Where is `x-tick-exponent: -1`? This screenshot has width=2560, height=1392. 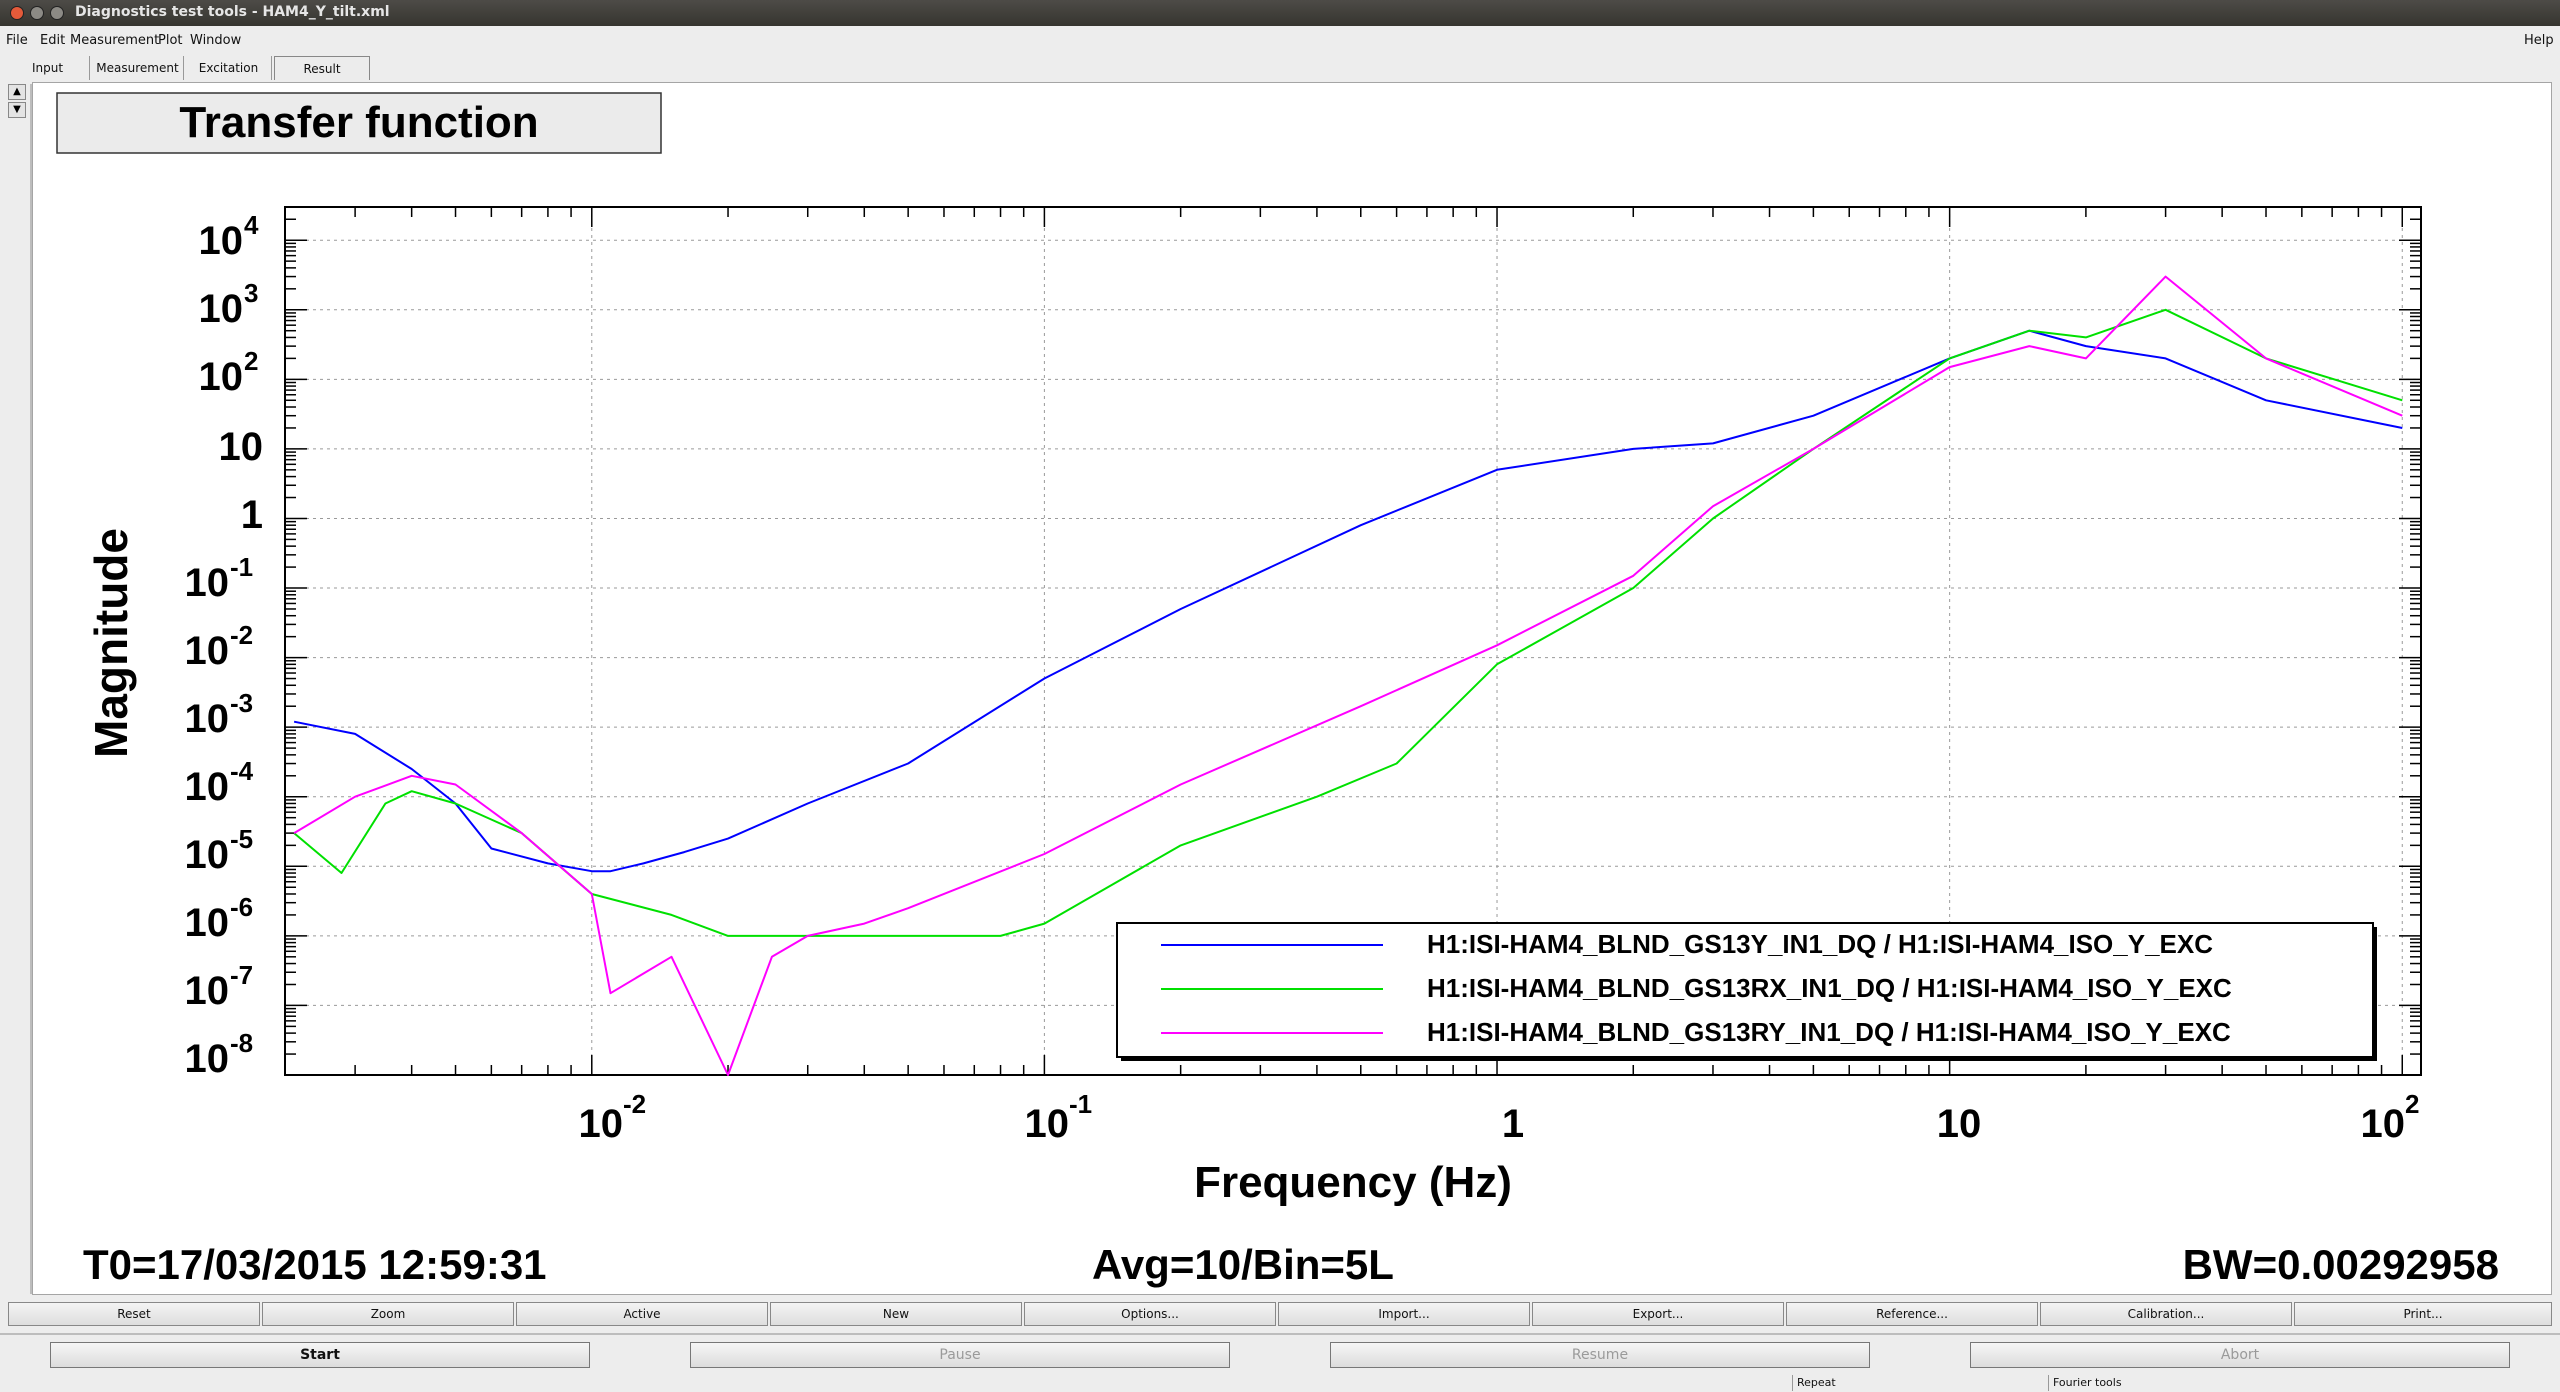
x-tick-exponent: -1 is located at coordinates (1080, 1104).